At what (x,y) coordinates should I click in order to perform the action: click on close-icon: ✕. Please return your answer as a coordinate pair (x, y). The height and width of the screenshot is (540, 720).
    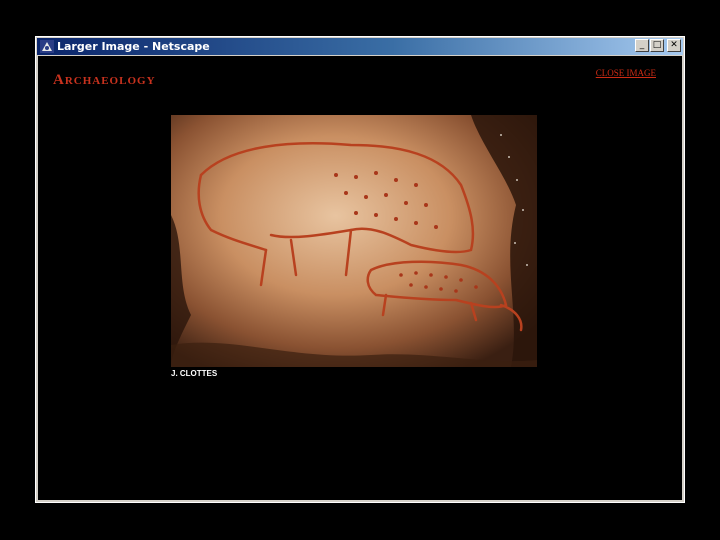
    Looking at the image, I should click on (674, 45).